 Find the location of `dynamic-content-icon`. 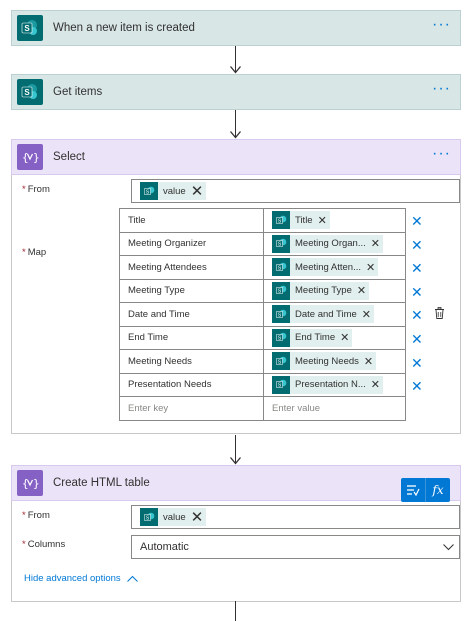

dynamic-content-icon is located at coordinates (413, 490).